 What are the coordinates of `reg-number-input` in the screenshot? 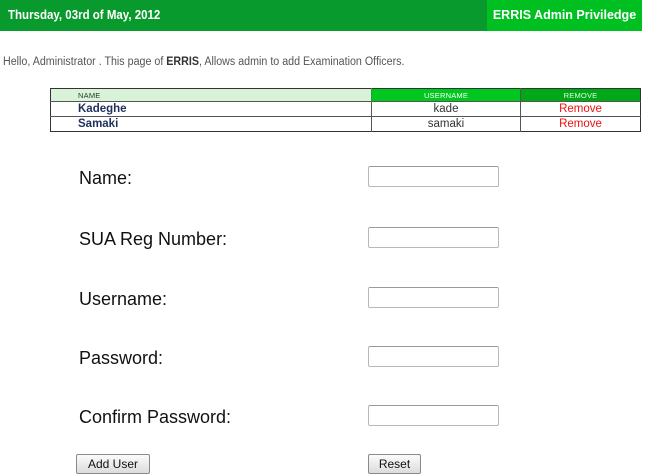 It's located at (433, 237).